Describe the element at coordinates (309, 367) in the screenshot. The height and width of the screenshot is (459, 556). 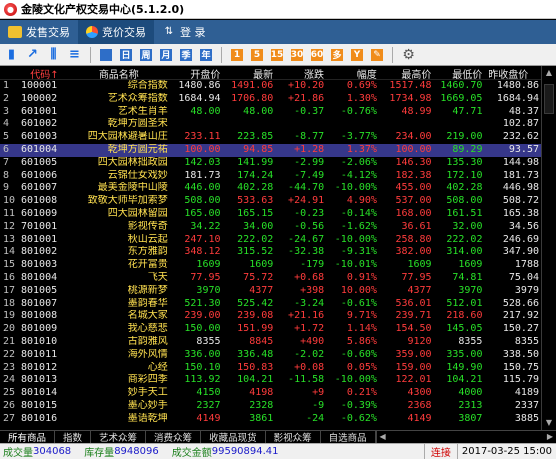
I see `table-cell: +0.08` at that location.